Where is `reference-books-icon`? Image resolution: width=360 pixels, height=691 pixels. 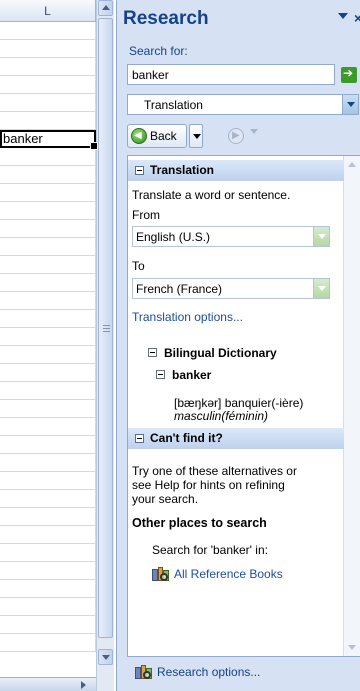
reference-books-icon is located at coordinates (161, 574).